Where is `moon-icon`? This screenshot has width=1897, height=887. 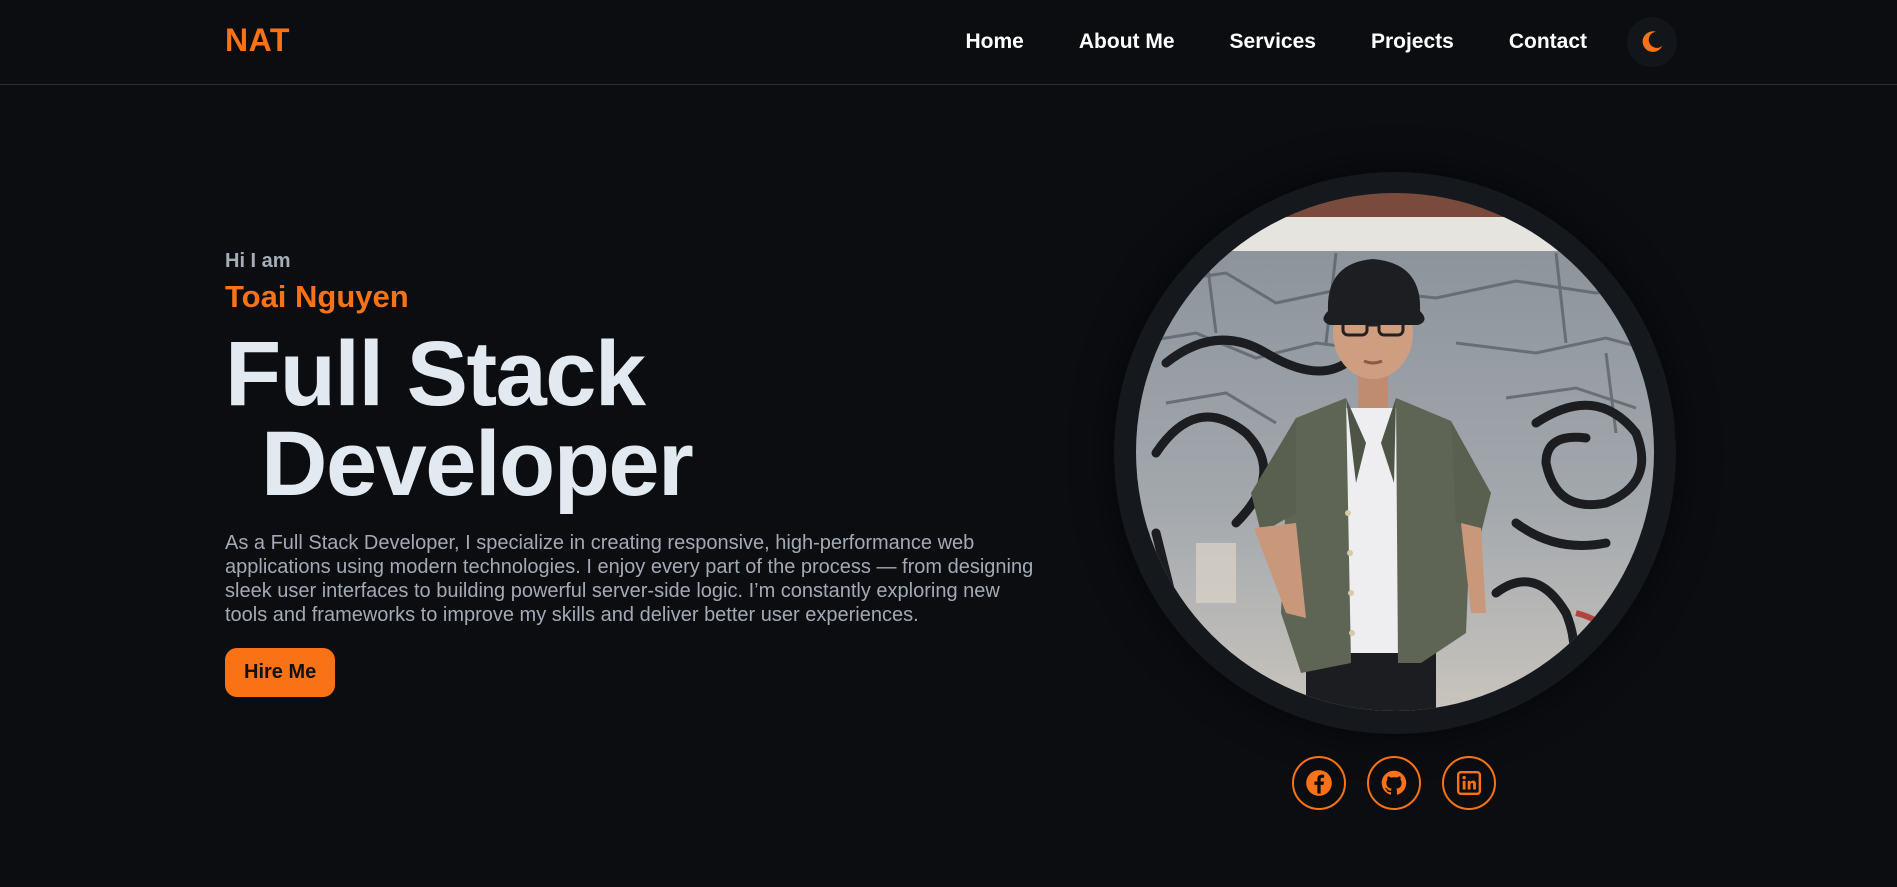
moon-icon is located at coordinates (1652, 41).